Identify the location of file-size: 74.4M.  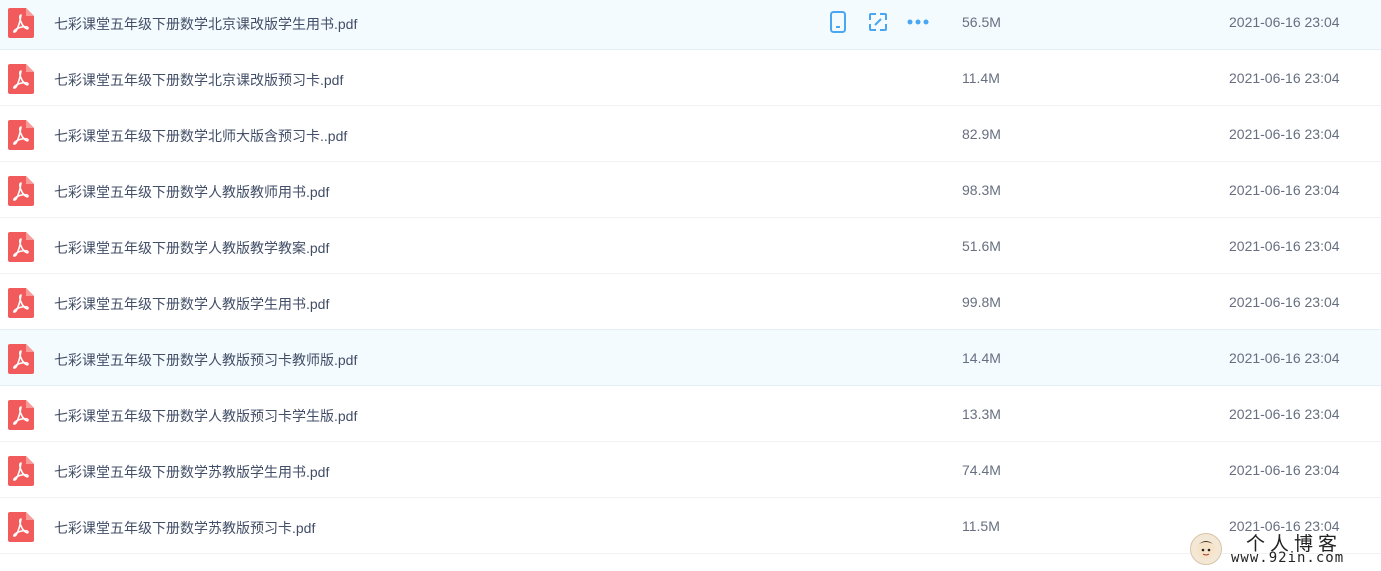
(981, 470).